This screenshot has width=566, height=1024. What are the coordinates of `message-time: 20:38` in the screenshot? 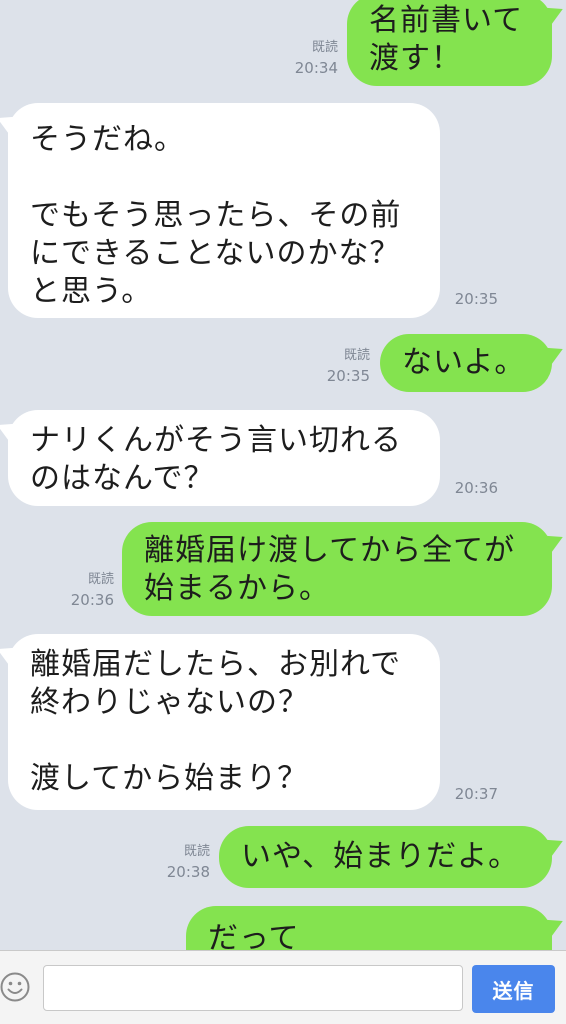 It's located at (188, 872).